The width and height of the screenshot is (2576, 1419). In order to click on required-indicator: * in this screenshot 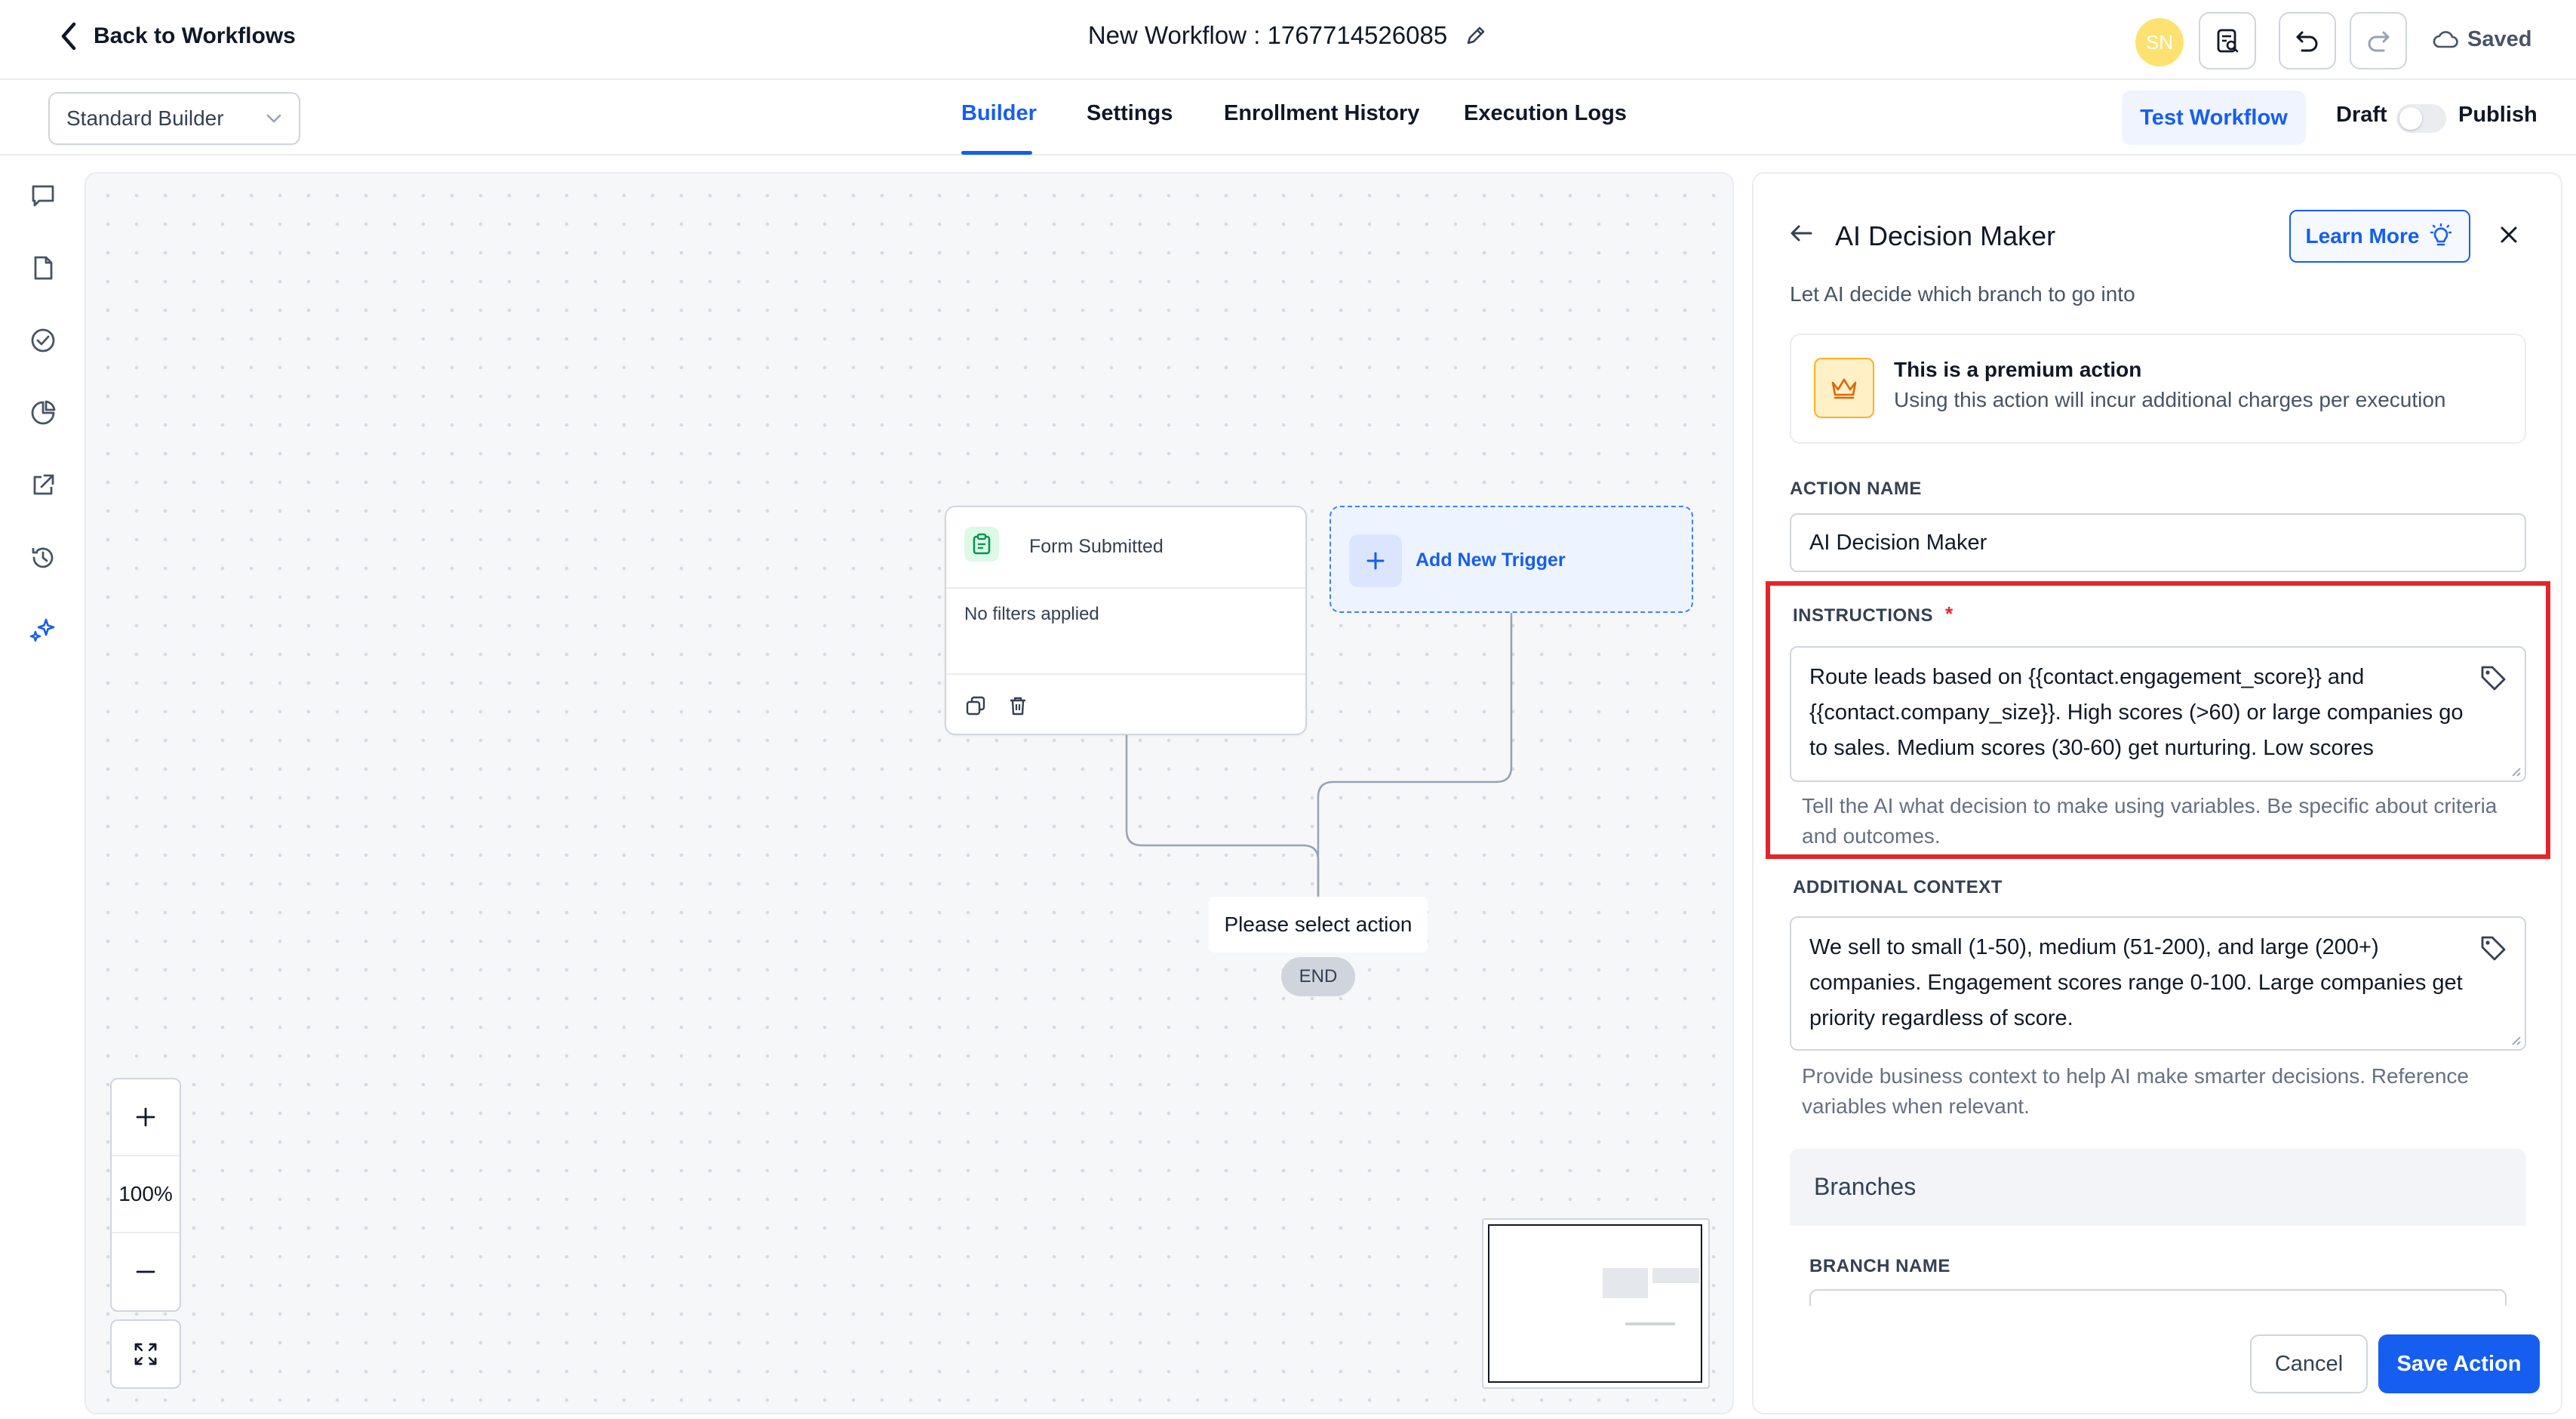, I will do `click(1949, 613)`.